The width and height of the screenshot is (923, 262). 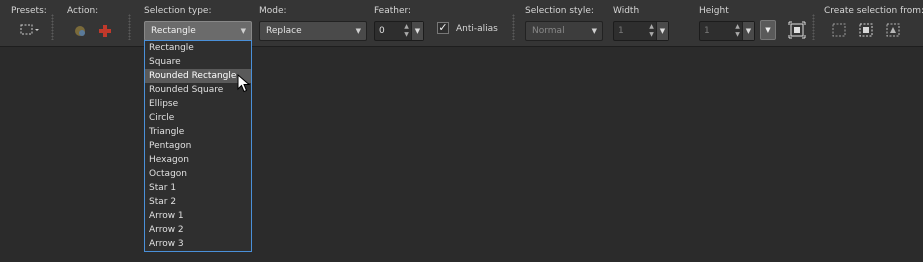 What do you see at coordinates (313, 31) in the screenshot?
I see `mode-select: Replace ▼` at bounding box center [313, 31].